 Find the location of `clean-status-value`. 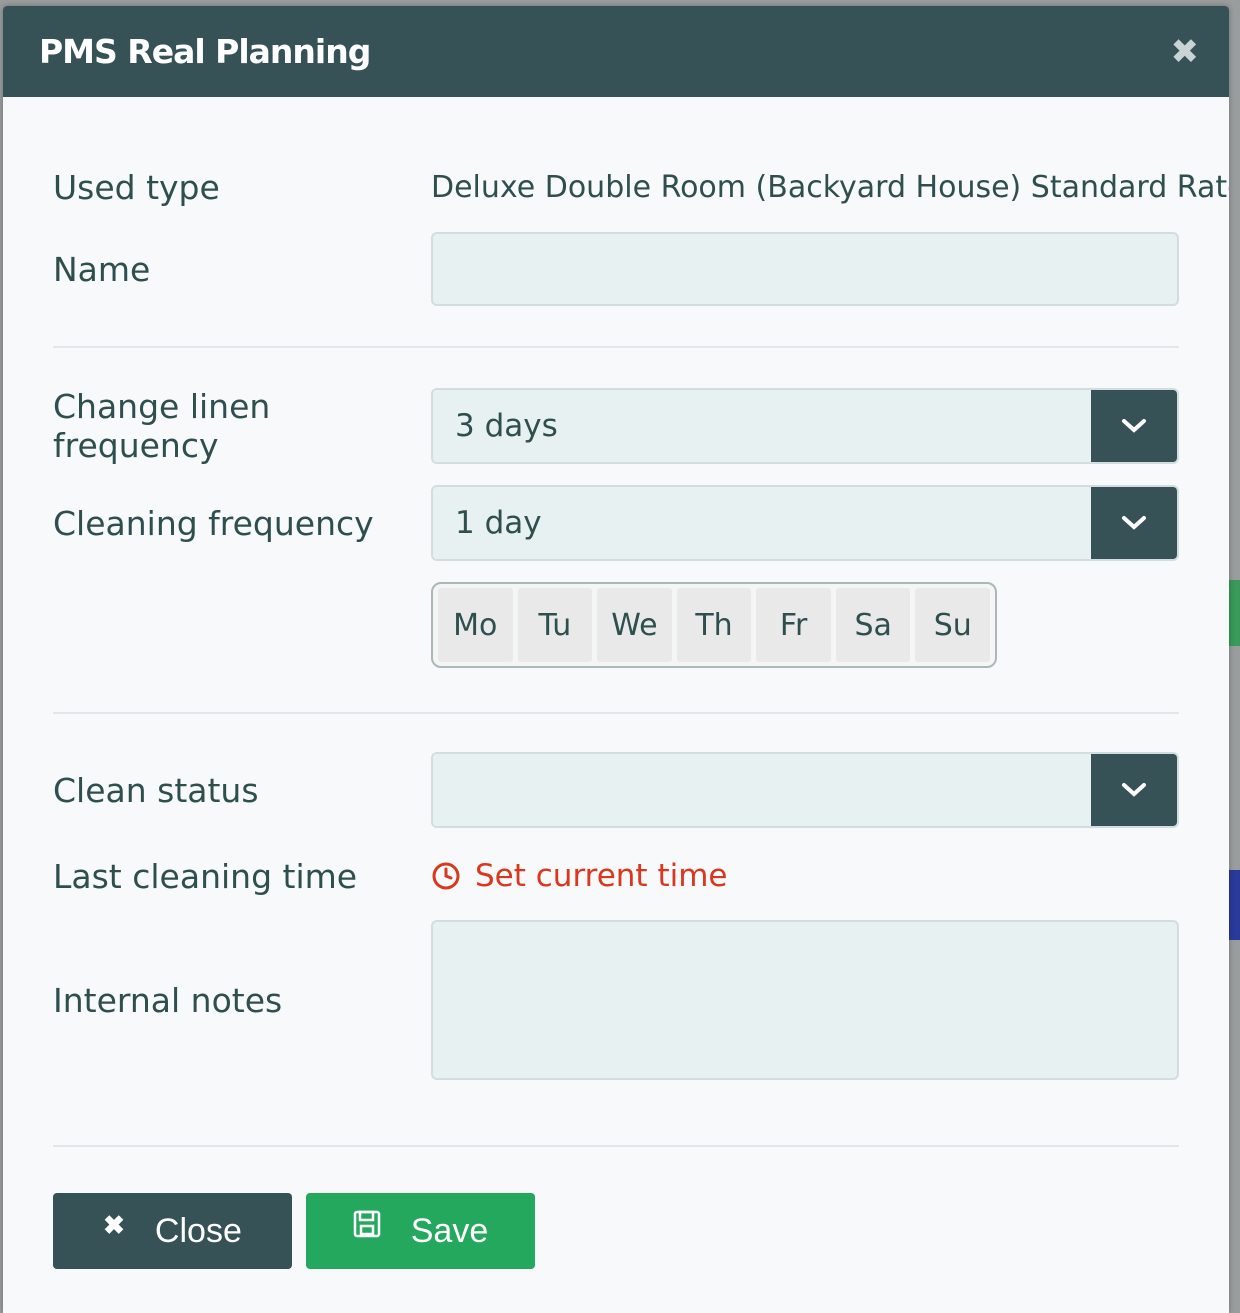

clean-status-value is located at coordinates (762, 790).